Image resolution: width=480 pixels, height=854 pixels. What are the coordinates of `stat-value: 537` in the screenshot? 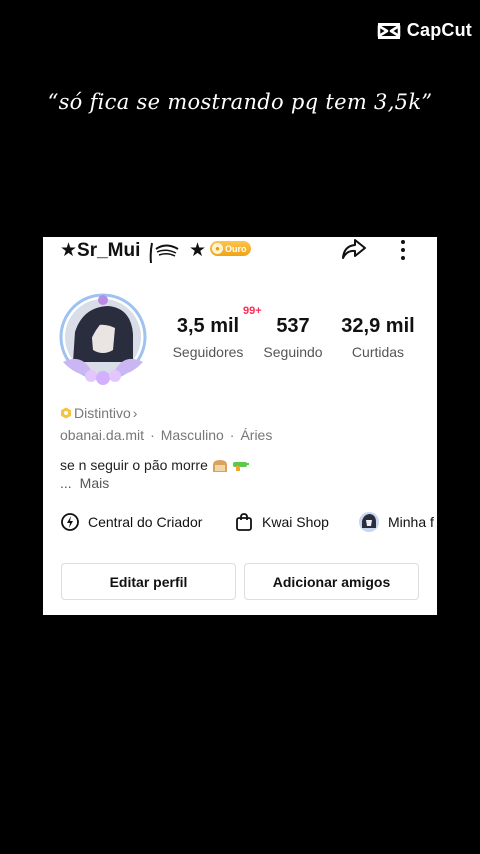 It's located at (293, 326).